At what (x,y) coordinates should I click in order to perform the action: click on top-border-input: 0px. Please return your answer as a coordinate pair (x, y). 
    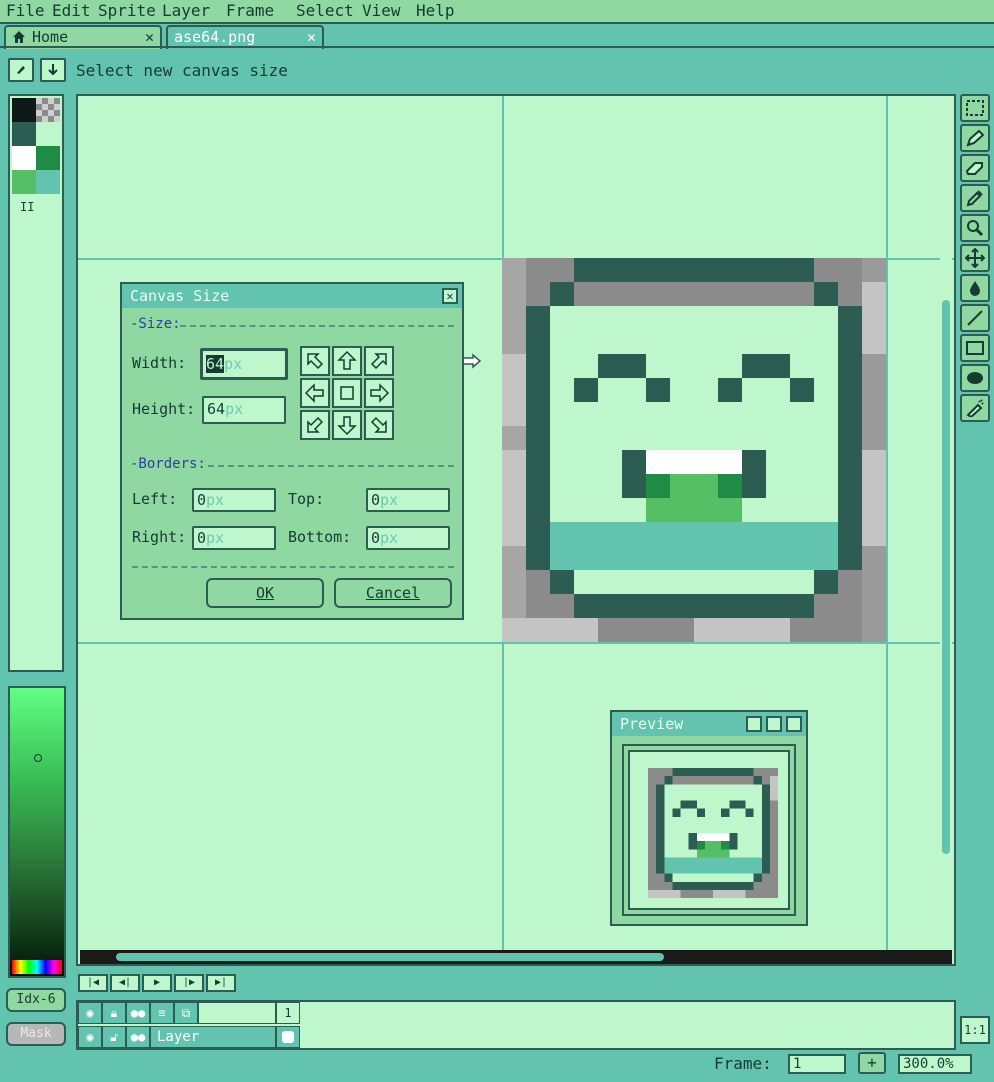
    Looking at the image, I should click on (408, 500).